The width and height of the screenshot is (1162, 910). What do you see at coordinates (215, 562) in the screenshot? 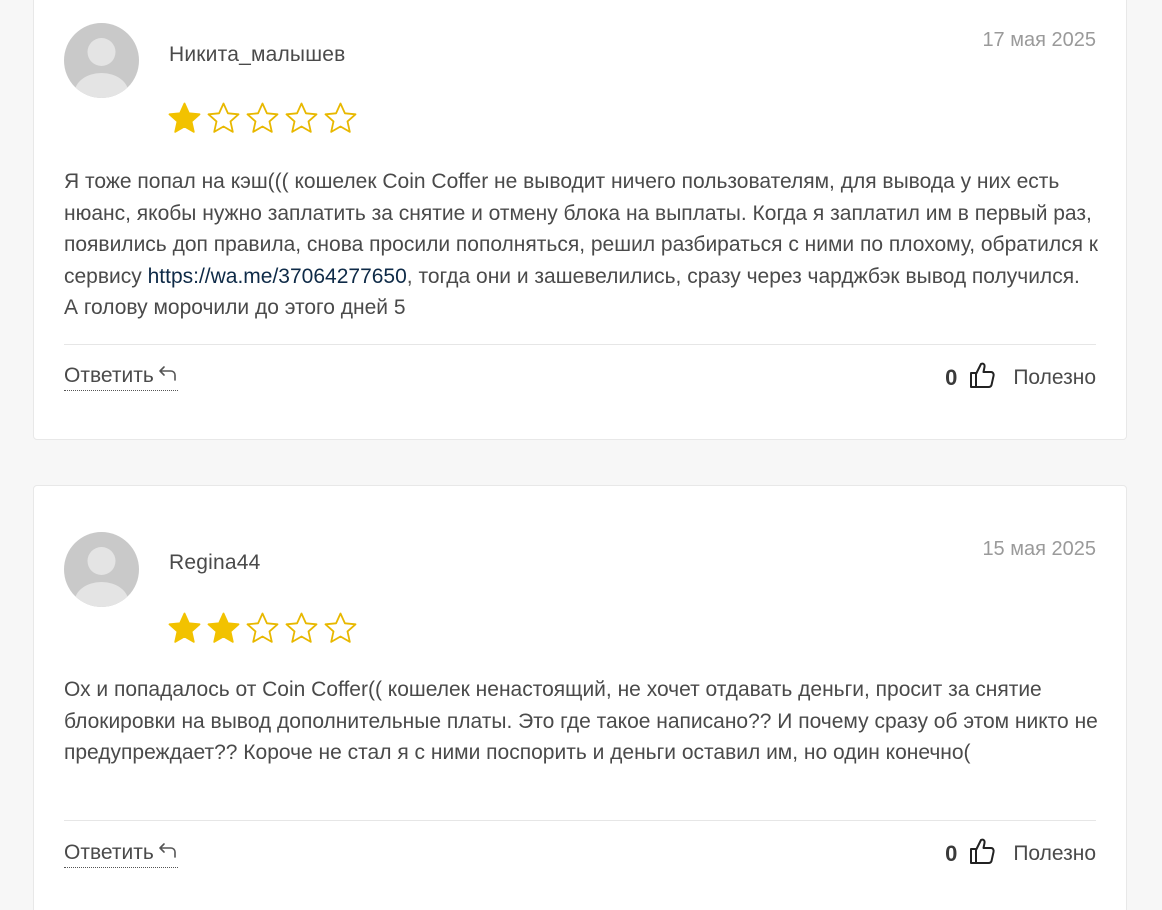
I see `review-author: Regina44` at bounding box center [215, 562].